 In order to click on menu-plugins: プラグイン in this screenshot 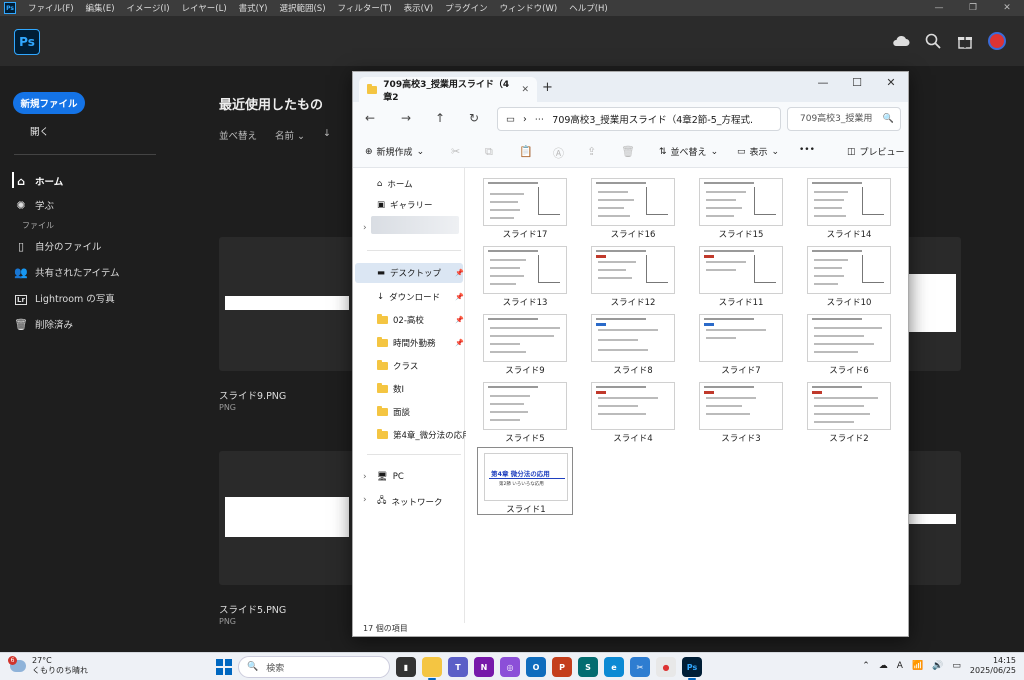, I will do `click(466, 8)`.